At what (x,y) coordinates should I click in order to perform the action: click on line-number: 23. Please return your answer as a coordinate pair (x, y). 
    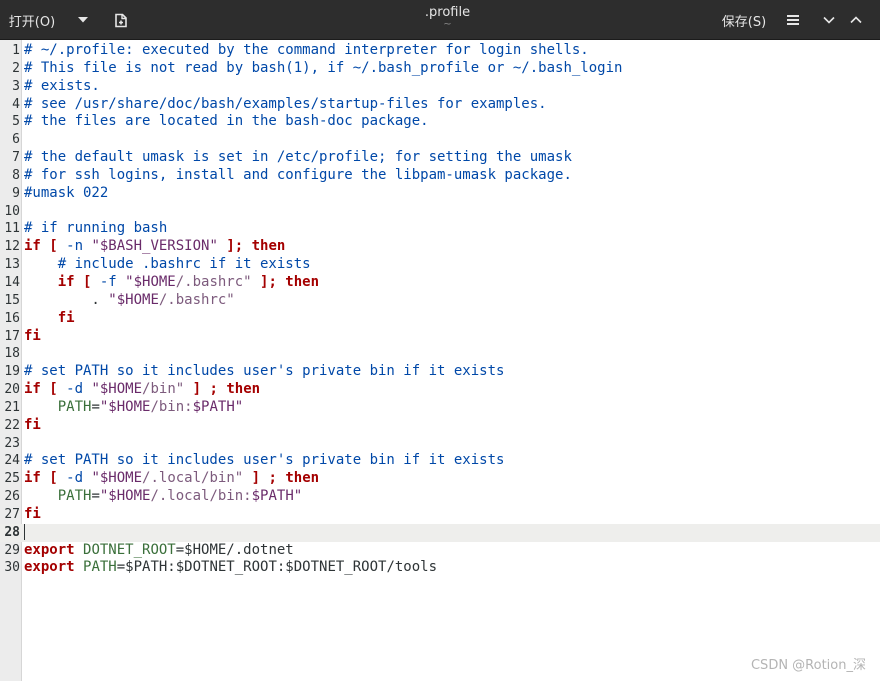
    Looking at the image, I should click on (12, 443).